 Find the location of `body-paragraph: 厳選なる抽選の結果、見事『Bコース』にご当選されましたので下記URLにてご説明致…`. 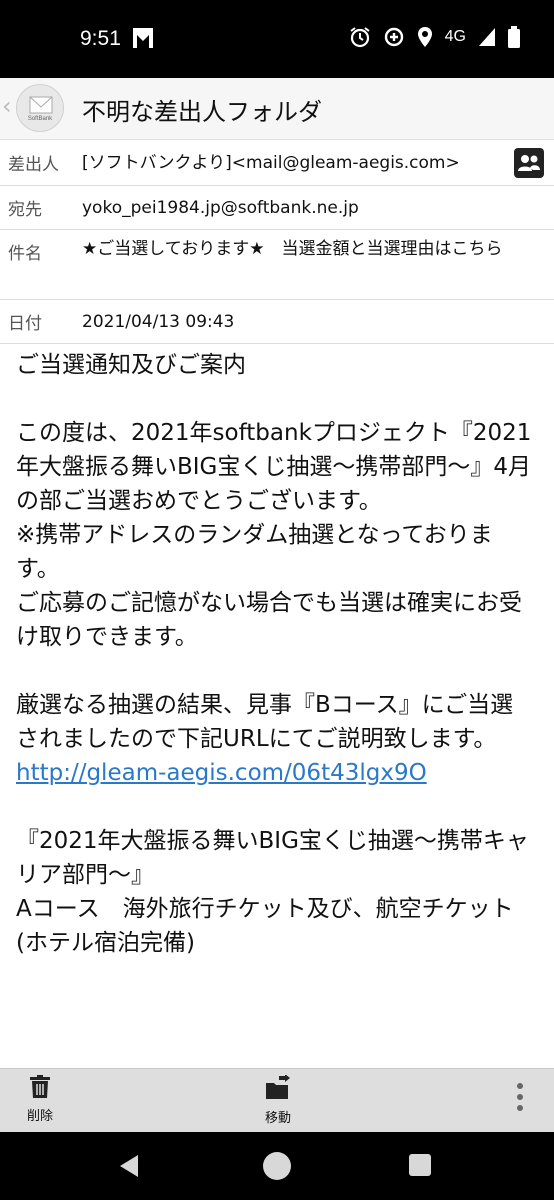

body-paragraph: 厳選なる抽選の結果、見事『Bコース』にご当選されましたので下記URLにてご説明致… is located at coordinates (265, 722).